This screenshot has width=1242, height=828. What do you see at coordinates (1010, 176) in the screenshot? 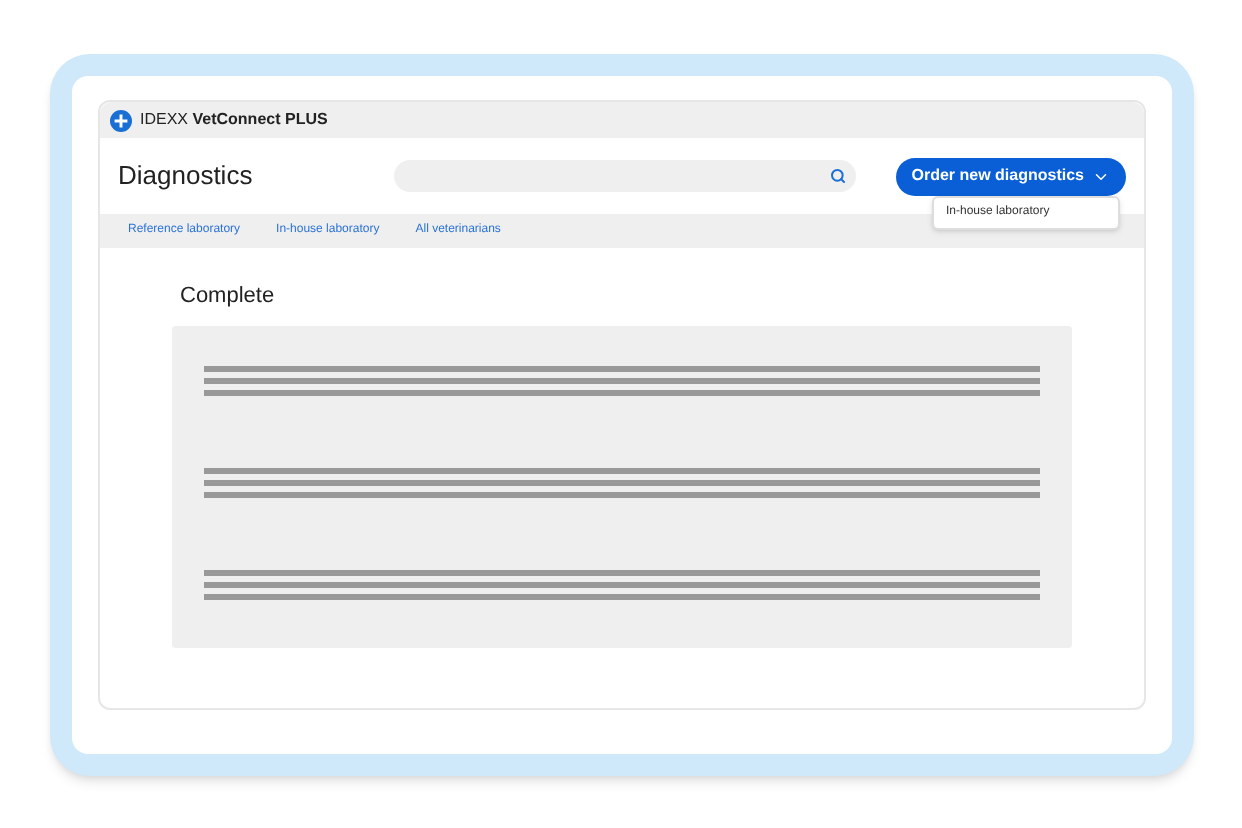
I see `order-button: Order new diagnostics` at bounding box center [1010, 176].